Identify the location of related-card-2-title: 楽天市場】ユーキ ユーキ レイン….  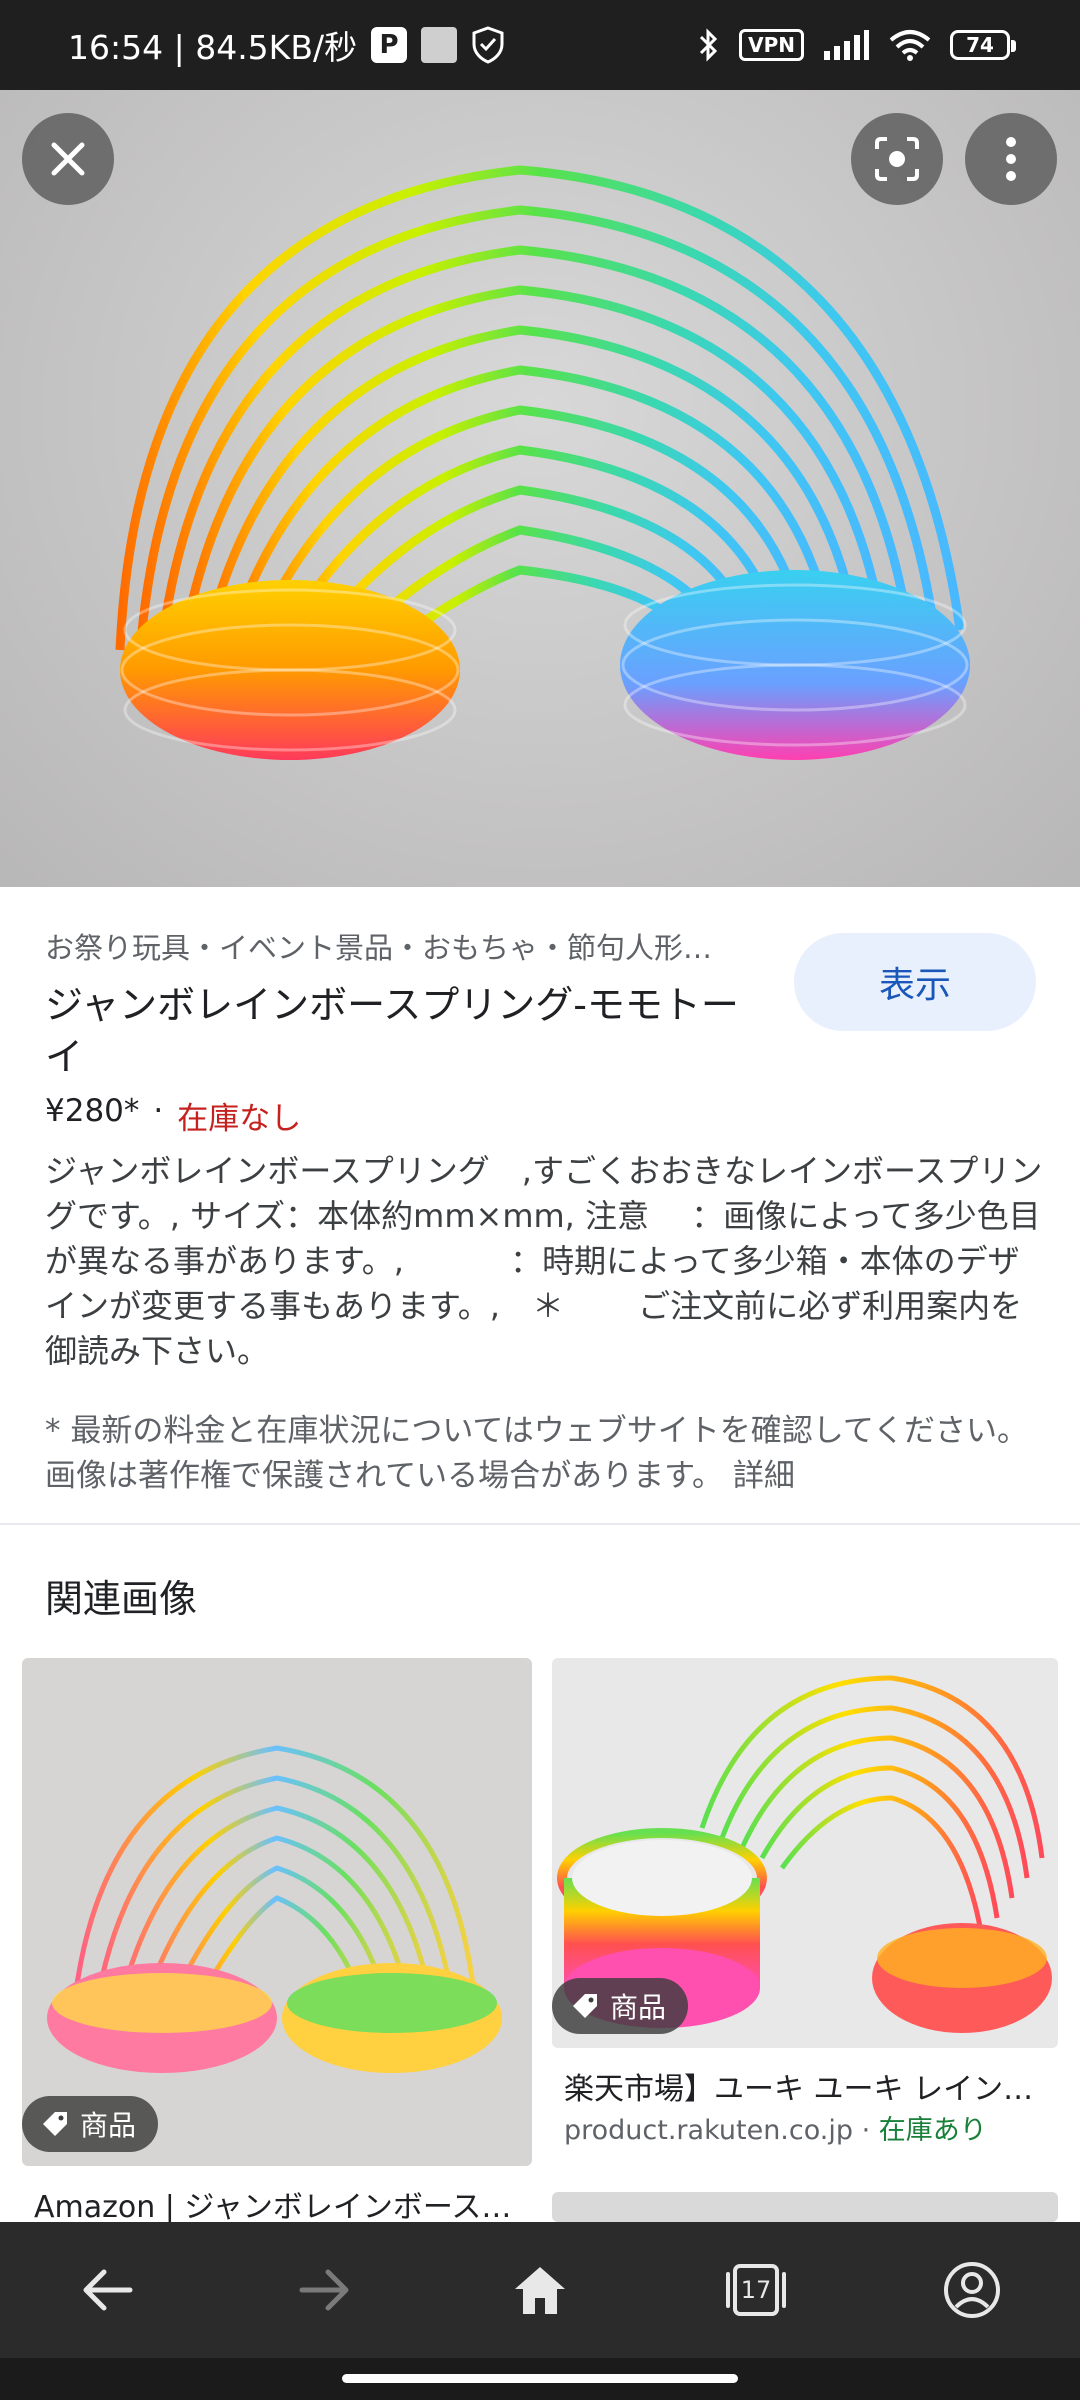
(809, 2086).